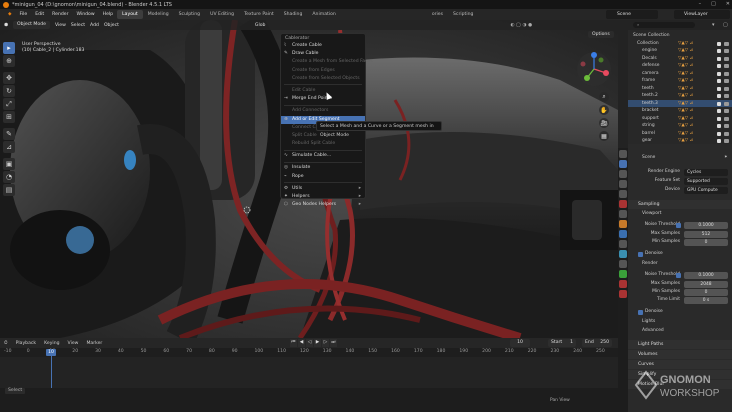 This screenshot has height=412, width=732. I want to click on menu-item-insulate: ◎ Insulate, so click(323, 168).